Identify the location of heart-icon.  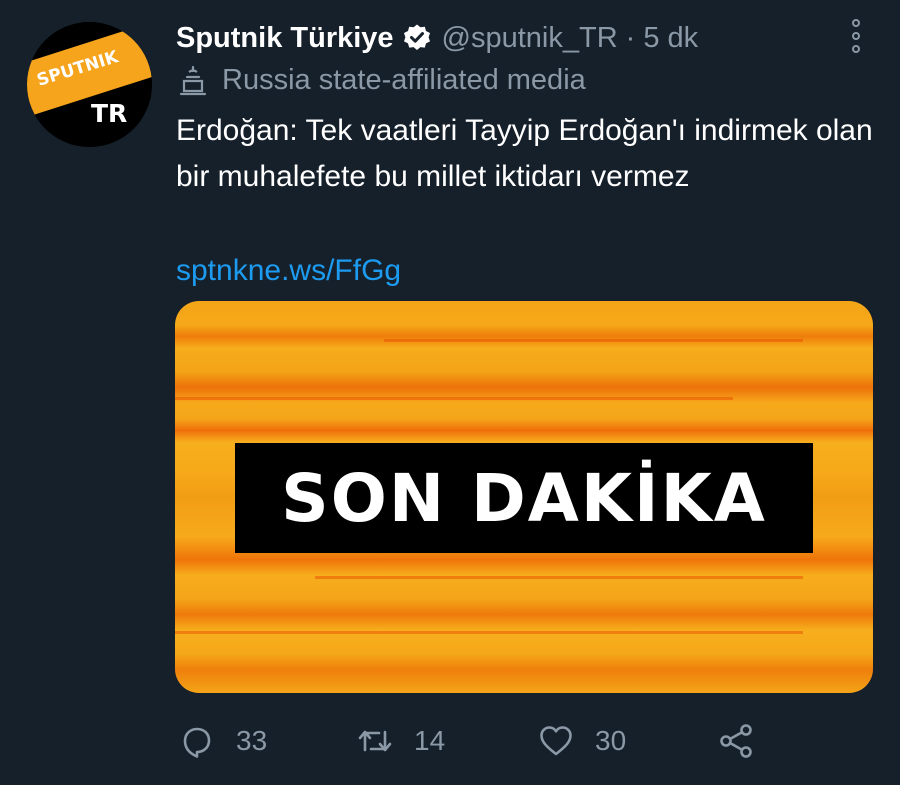
(556, 741).